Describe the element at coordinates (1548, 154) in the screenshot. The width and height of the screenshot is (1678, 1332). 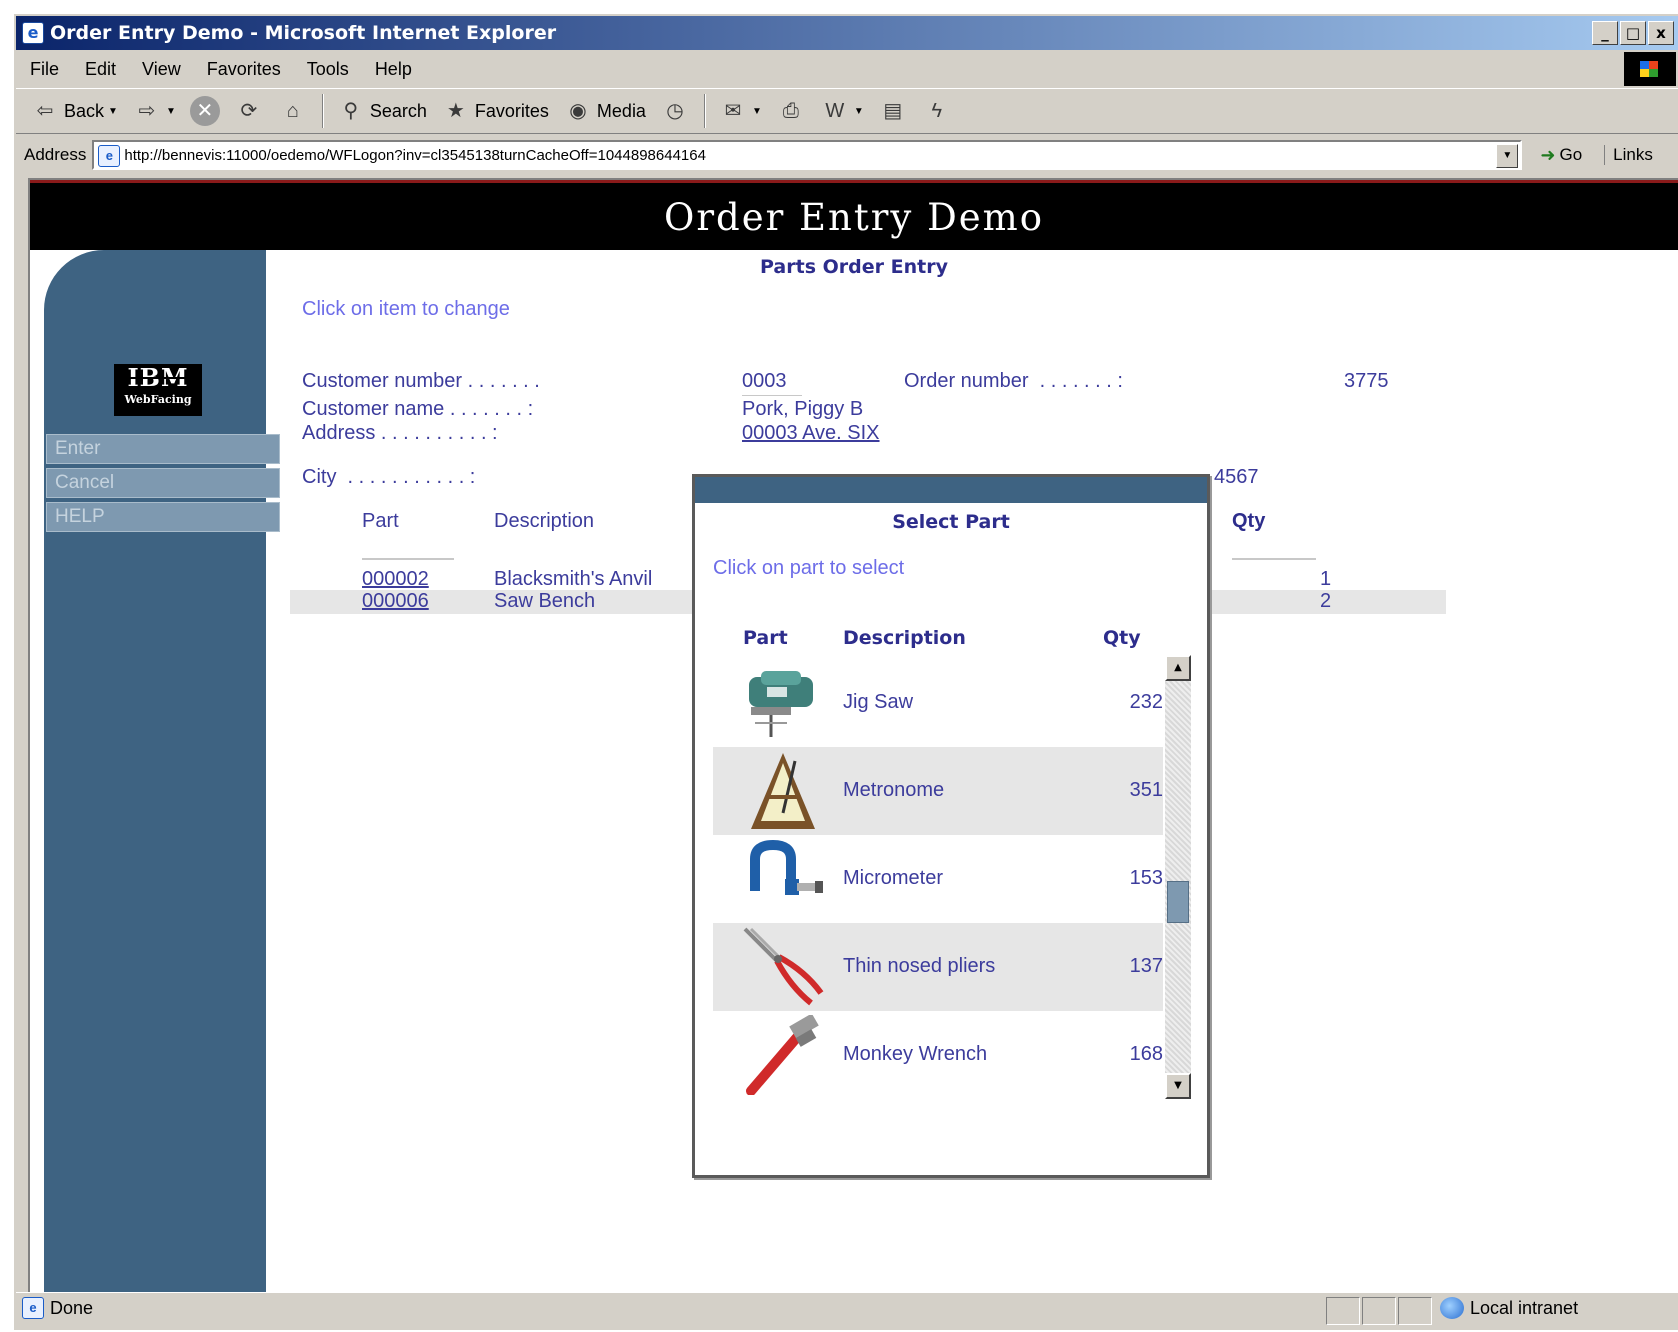
I see `go-arrow-icon: ➜` at that location.